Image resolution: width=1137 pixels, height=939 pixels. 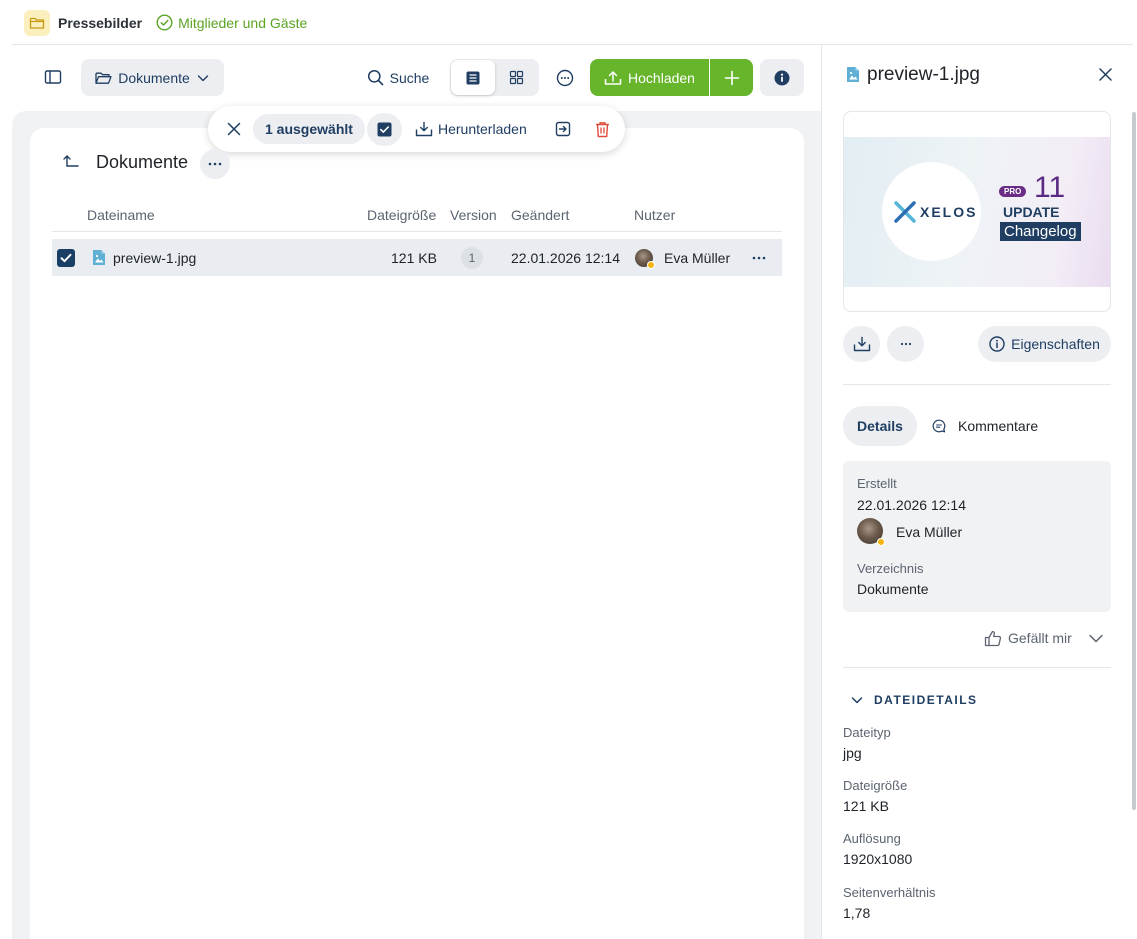 What do you see at coordinates (1028, 638) in the screenshot?
I see `like-button: Gefällt mir` at bounding box center [1028, 638].